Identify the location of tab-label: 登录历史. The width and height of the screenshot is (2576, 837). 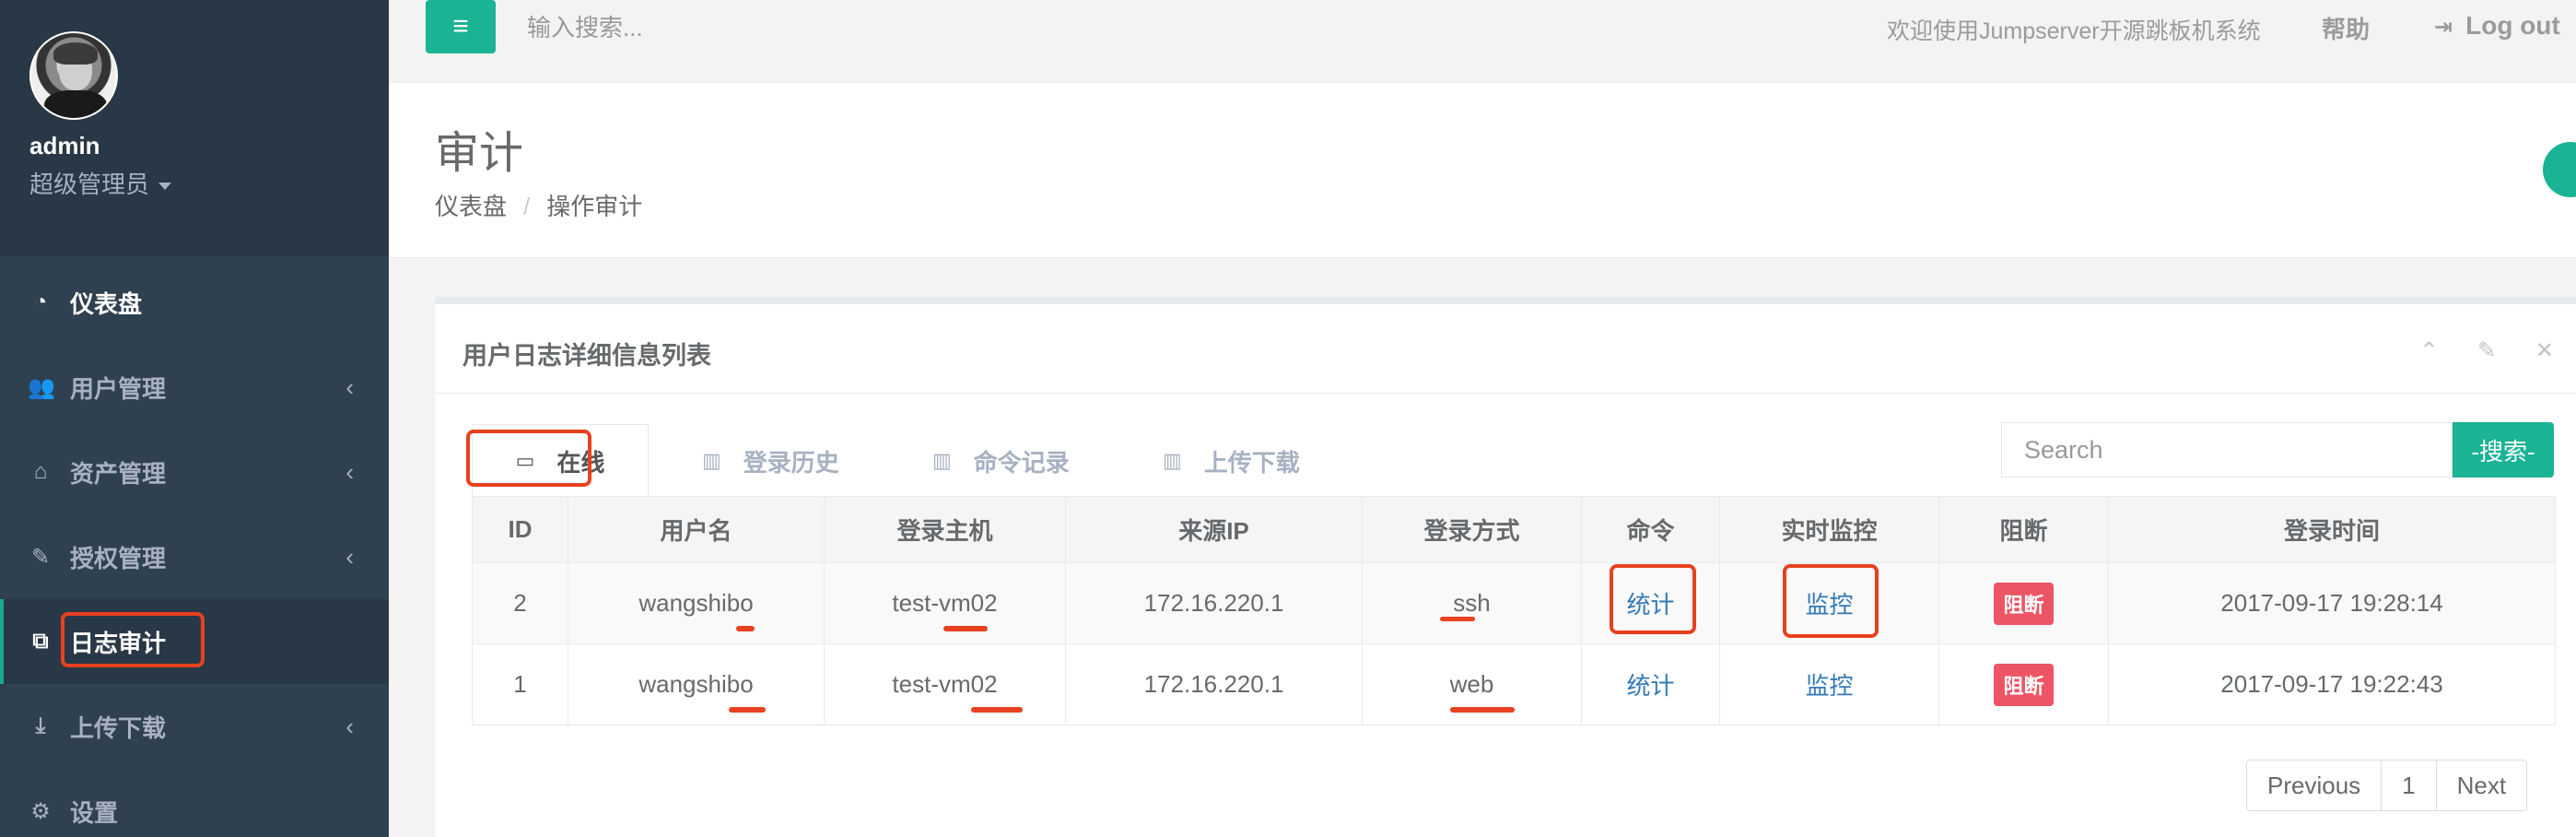
(791, 463).